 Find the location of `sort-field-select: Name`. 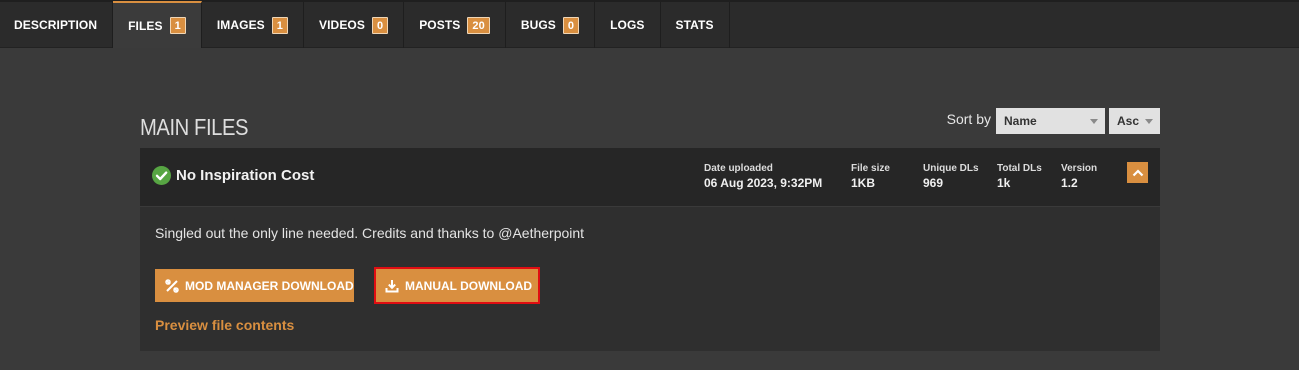

sort-field-select: Name is located at coordinates (1050, 121).